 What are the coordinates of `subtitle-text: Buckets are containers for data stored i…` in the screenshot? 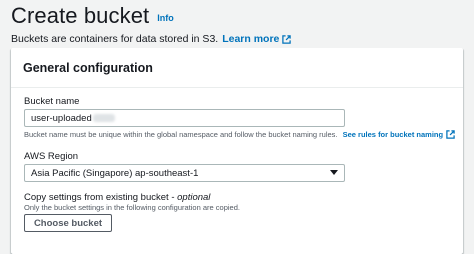 It's located at (115, 39).